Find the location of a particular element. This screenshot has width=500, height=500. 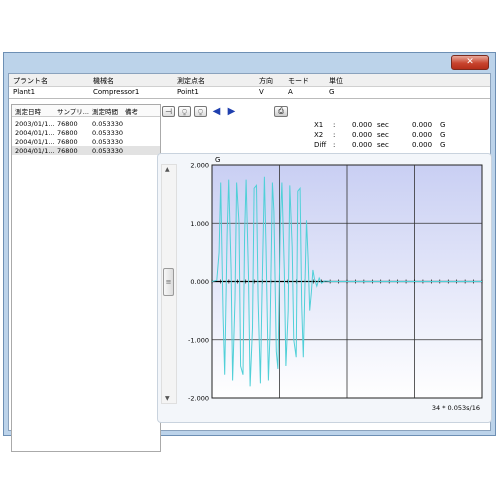

y-tick-label: 2.000 is located at coordinates (199, 166).